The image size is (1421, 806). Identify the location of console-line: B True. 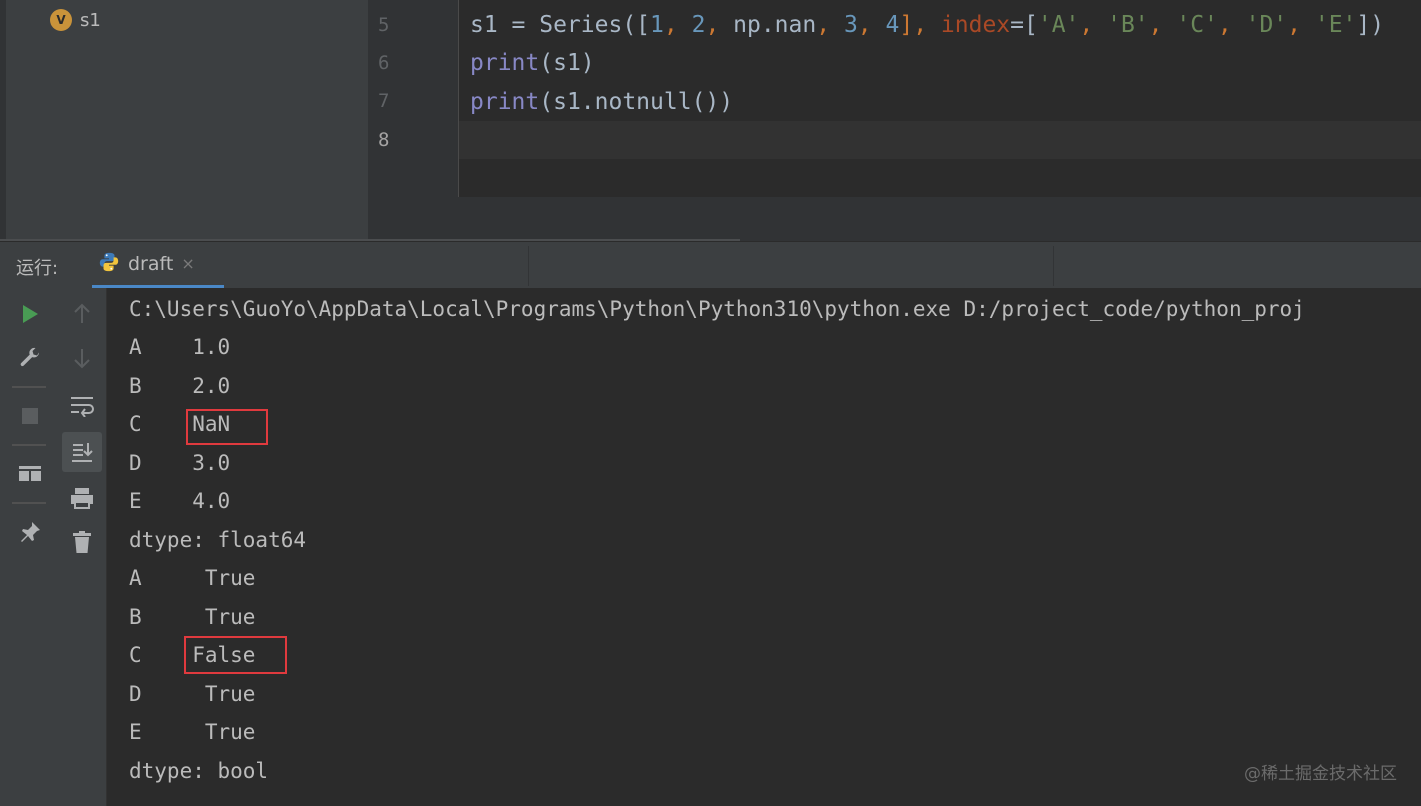
(192, 617).